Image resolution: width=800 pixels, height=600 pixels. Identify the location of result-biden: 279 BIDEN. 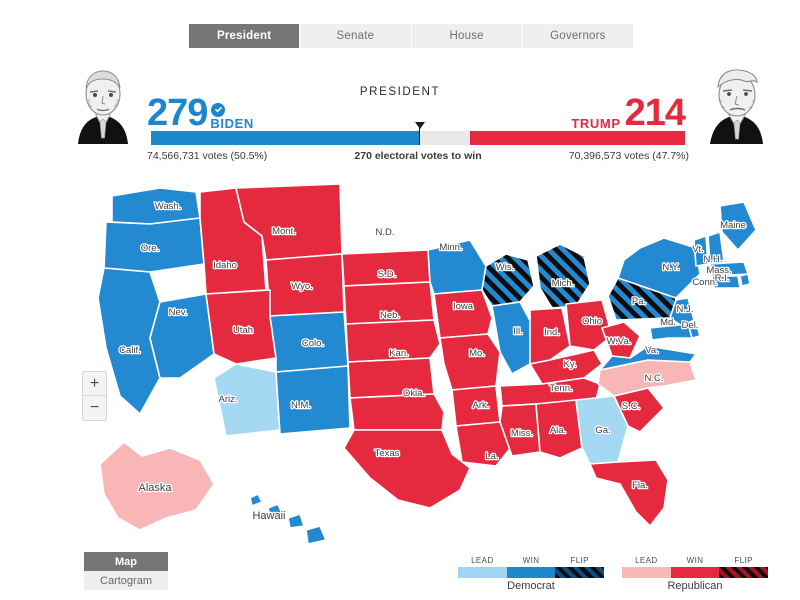
(200, 113).